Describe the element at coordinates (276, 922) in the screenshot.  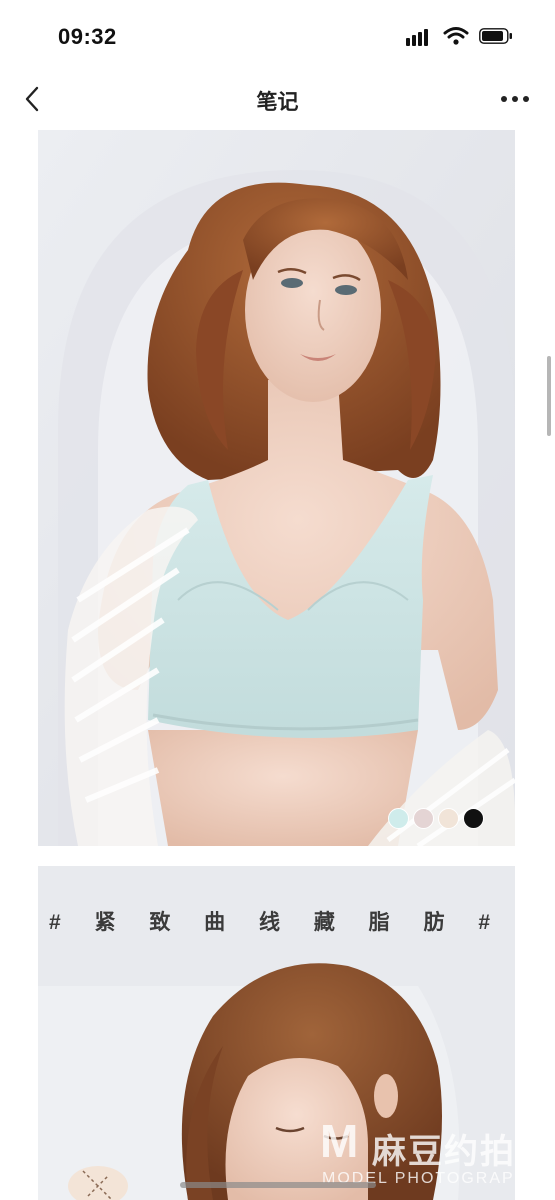
I see `tagline-text: # 紧 致 曲 线 藏 脂 肪 #` at that location.